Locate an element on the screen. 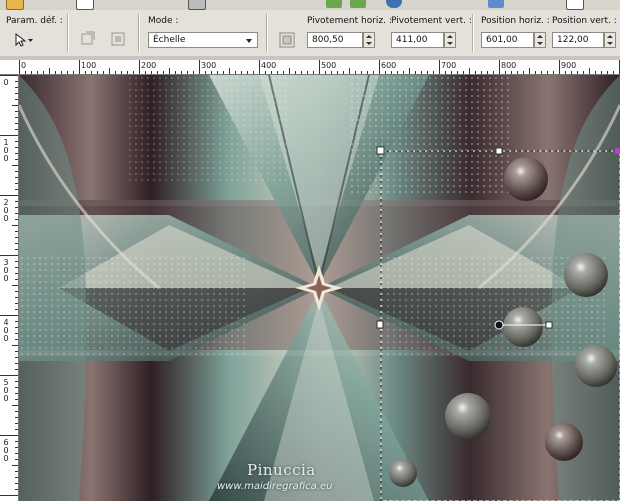 The image size is (620, 501). ruler-label: 1 0 0 is located at coordinates (6, 150).